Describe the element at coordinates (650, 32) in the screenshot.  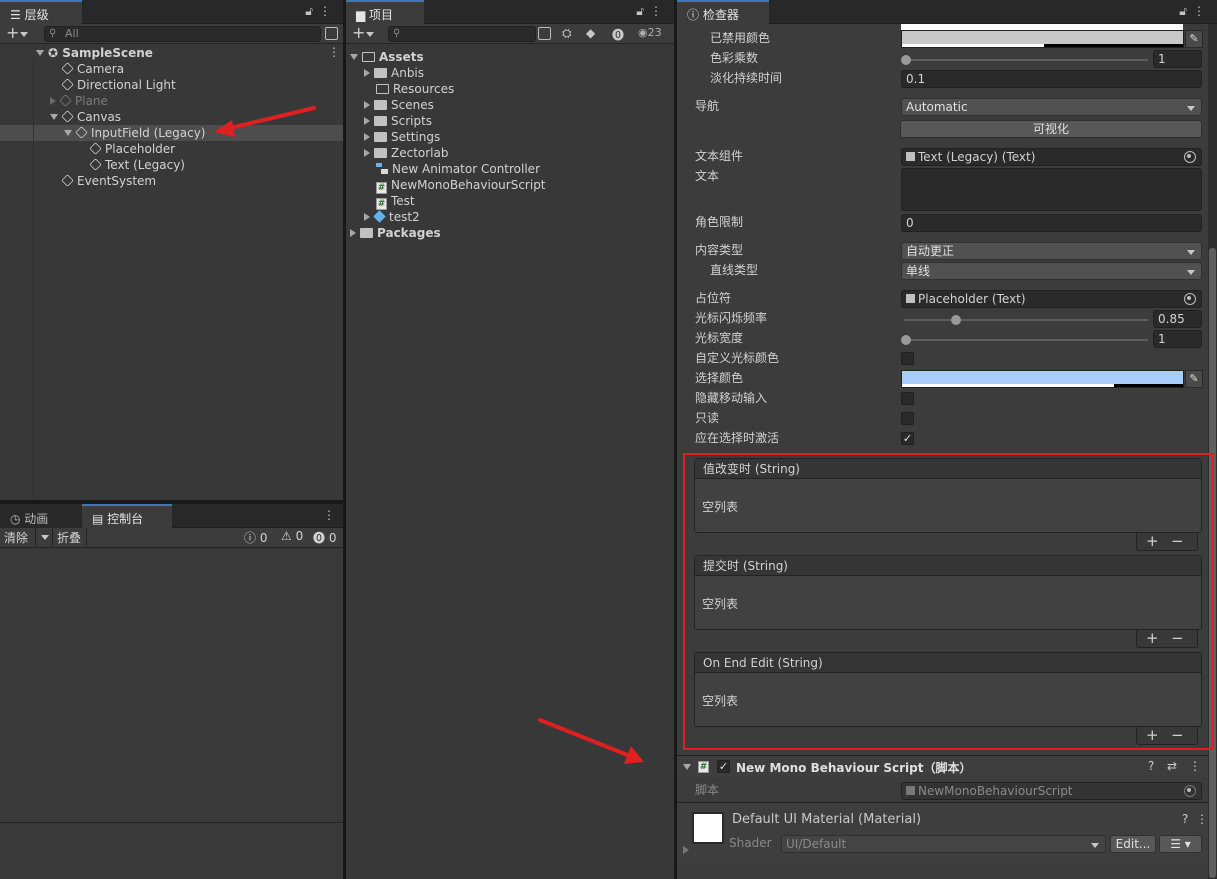
I see `hidden-packages-toggle: ◉23` at that location.